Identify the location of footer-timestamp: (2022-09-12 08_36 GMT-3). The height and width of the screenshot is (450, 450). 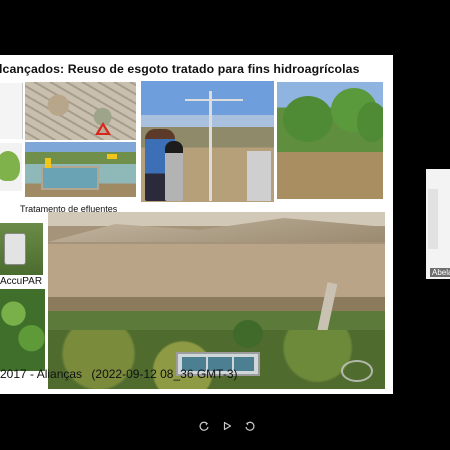
(164, 374).